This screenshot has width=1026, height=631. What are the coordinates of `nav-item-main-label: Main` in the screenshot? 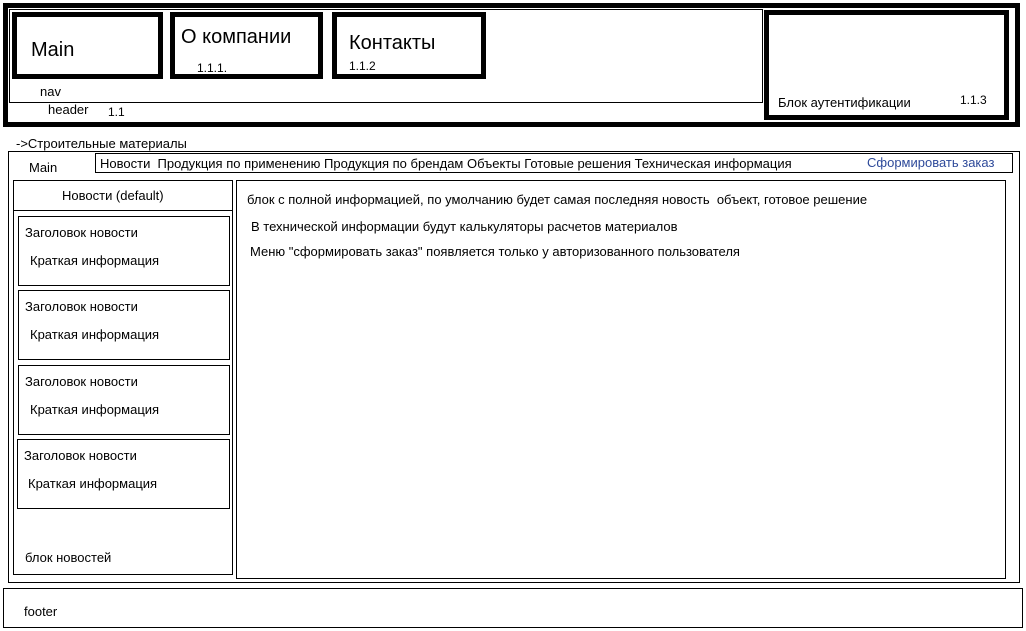 It's located at (53, 50).